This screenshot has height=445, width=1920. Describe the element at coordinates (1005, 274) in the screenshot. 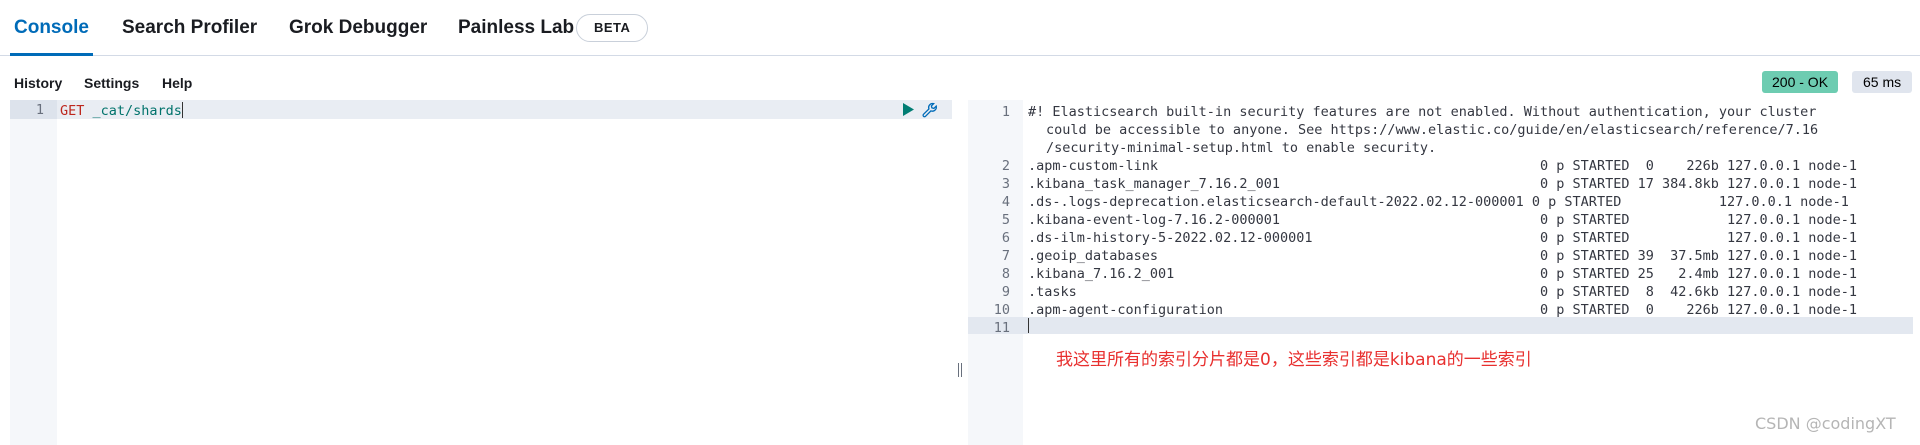

I see `output-line-number: 8` at that location.